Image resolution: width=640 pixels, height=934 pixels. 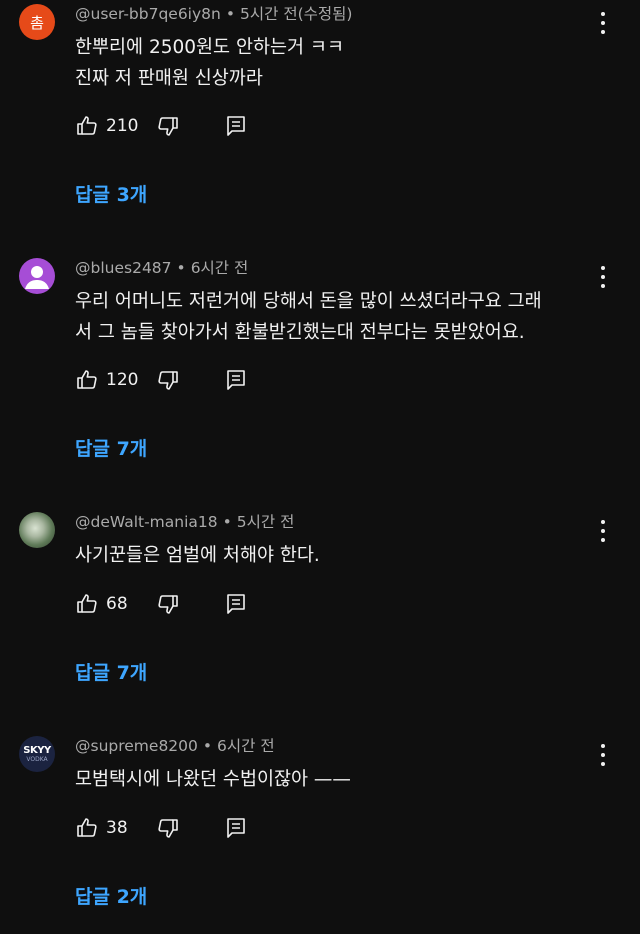 I want to click on avatar-logo-text: SKYY, so click(x=37, y=750).